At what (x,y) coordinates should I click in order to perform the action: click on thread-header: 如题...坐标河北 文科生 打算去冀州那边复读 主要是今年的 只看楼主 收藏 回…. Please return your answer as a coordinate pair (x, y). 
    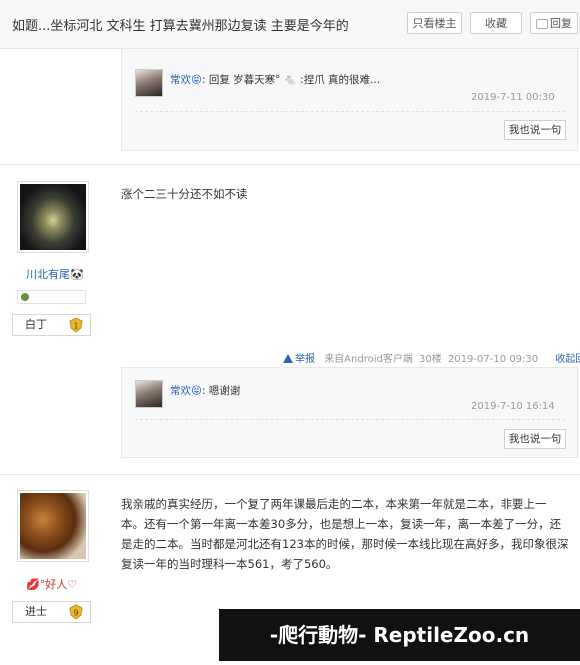
    Looking at the image, I should click on (290, 24).